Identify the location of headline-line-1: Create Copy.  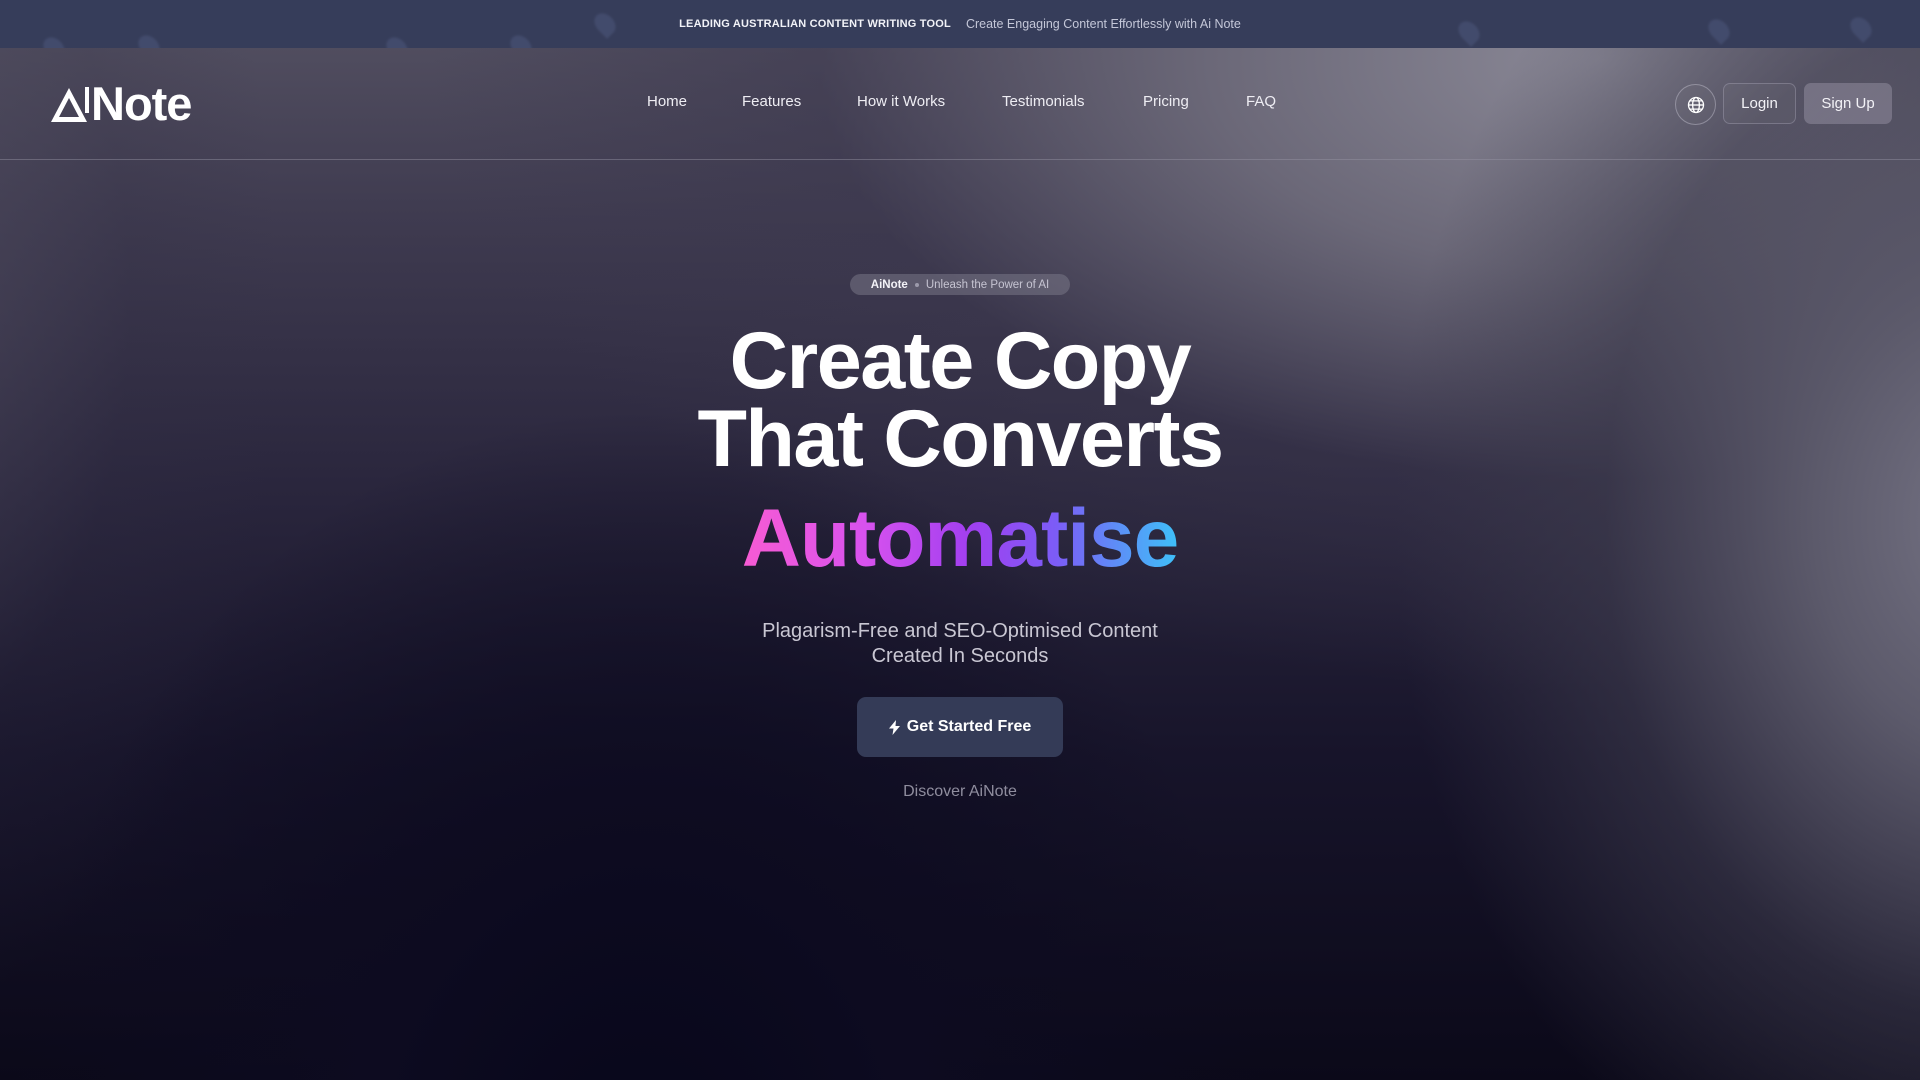
(960, 361).